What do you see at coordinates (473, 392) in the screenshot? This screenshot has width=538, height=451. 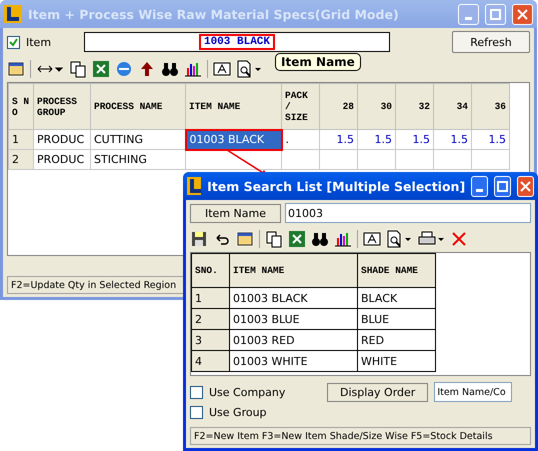 I see `display-order-field: Item Name/Co` at bounding box center [473, 392].